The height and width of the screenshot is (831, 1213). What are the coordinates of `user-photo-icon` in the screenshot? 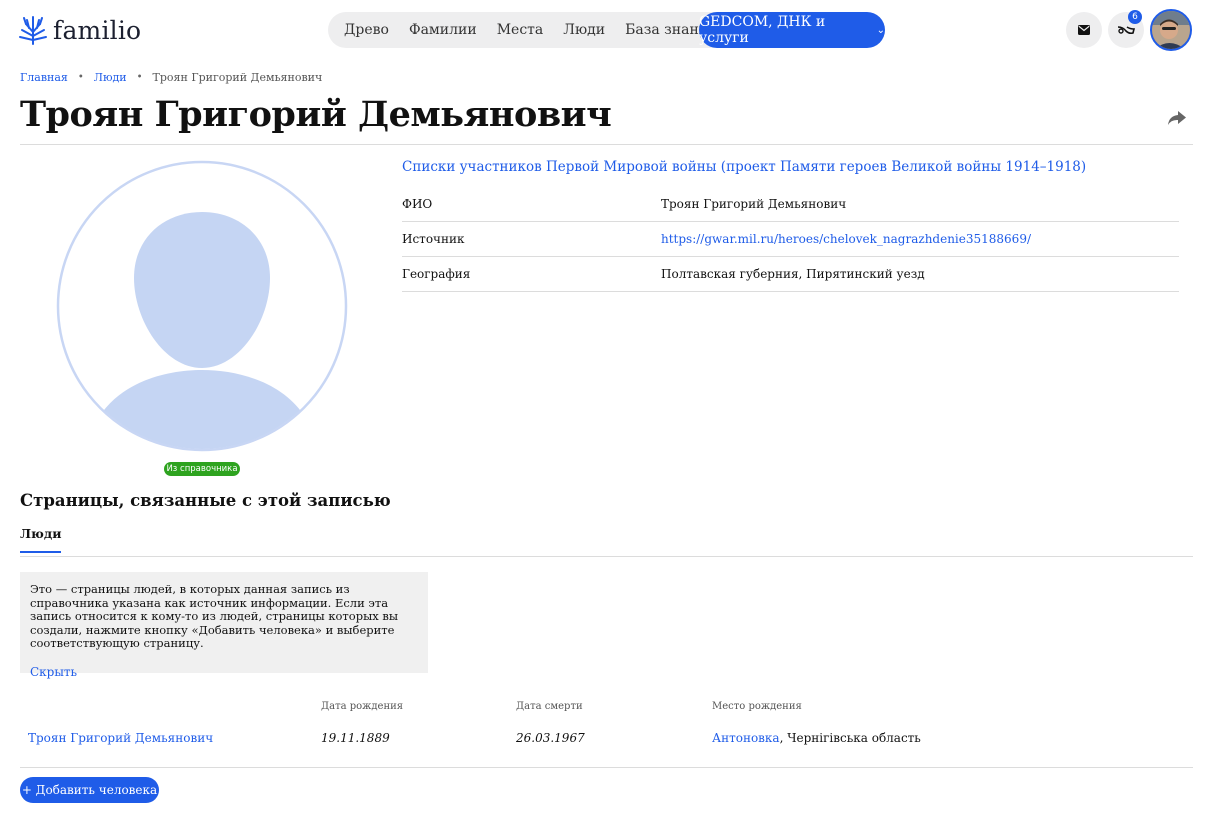 It's located at (1171, 30).